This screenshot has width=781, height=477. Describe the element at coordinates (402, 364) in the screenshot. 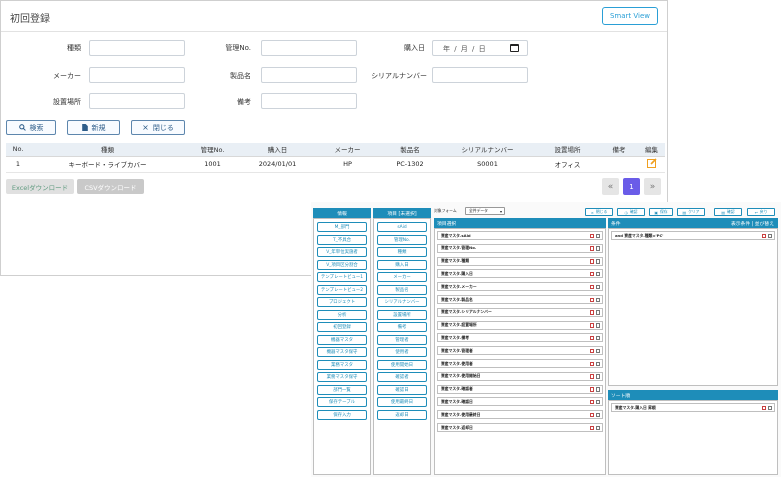

I see `field-item: 使用開始日` at that location.